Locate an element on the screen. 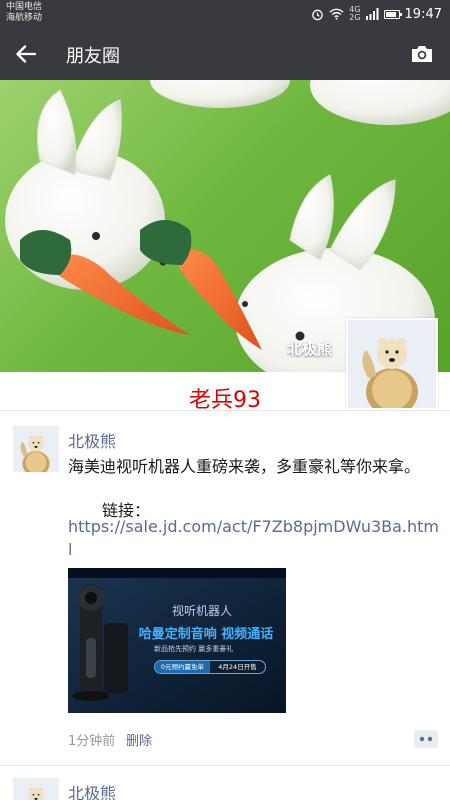  camera-button is located at coordinates (422, 54).